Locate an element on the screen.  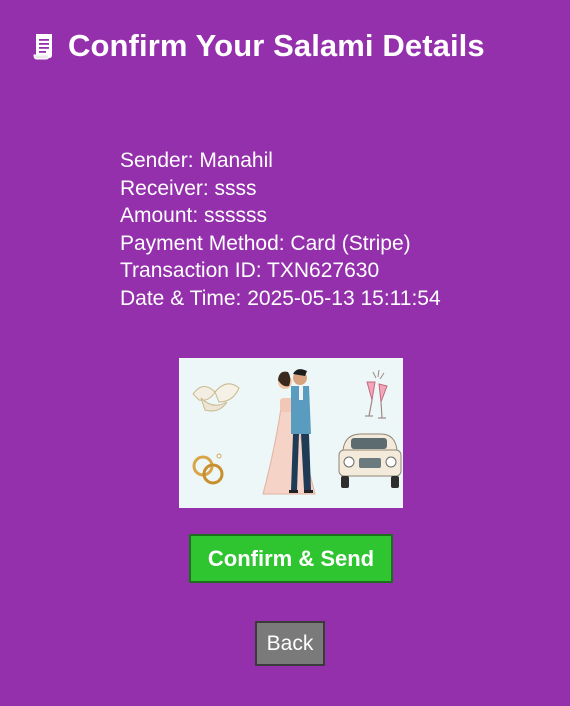
back-button: Back is located at coordinates (290, 643).